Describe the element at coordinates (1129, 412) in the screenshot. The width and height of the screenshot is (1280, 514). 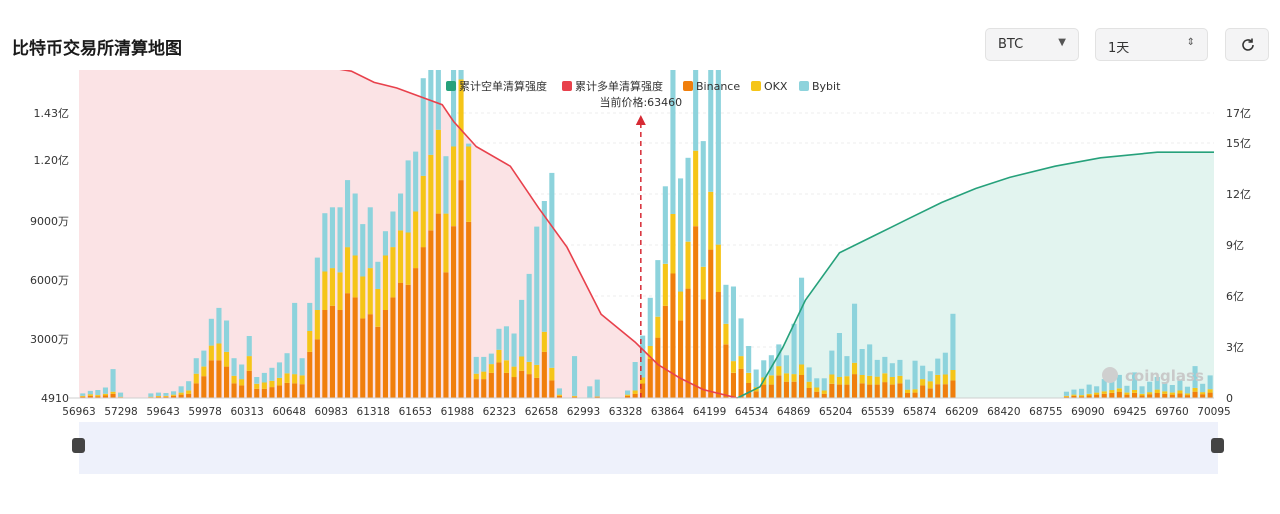
I see `x-axis-tick: 69425` at that location.